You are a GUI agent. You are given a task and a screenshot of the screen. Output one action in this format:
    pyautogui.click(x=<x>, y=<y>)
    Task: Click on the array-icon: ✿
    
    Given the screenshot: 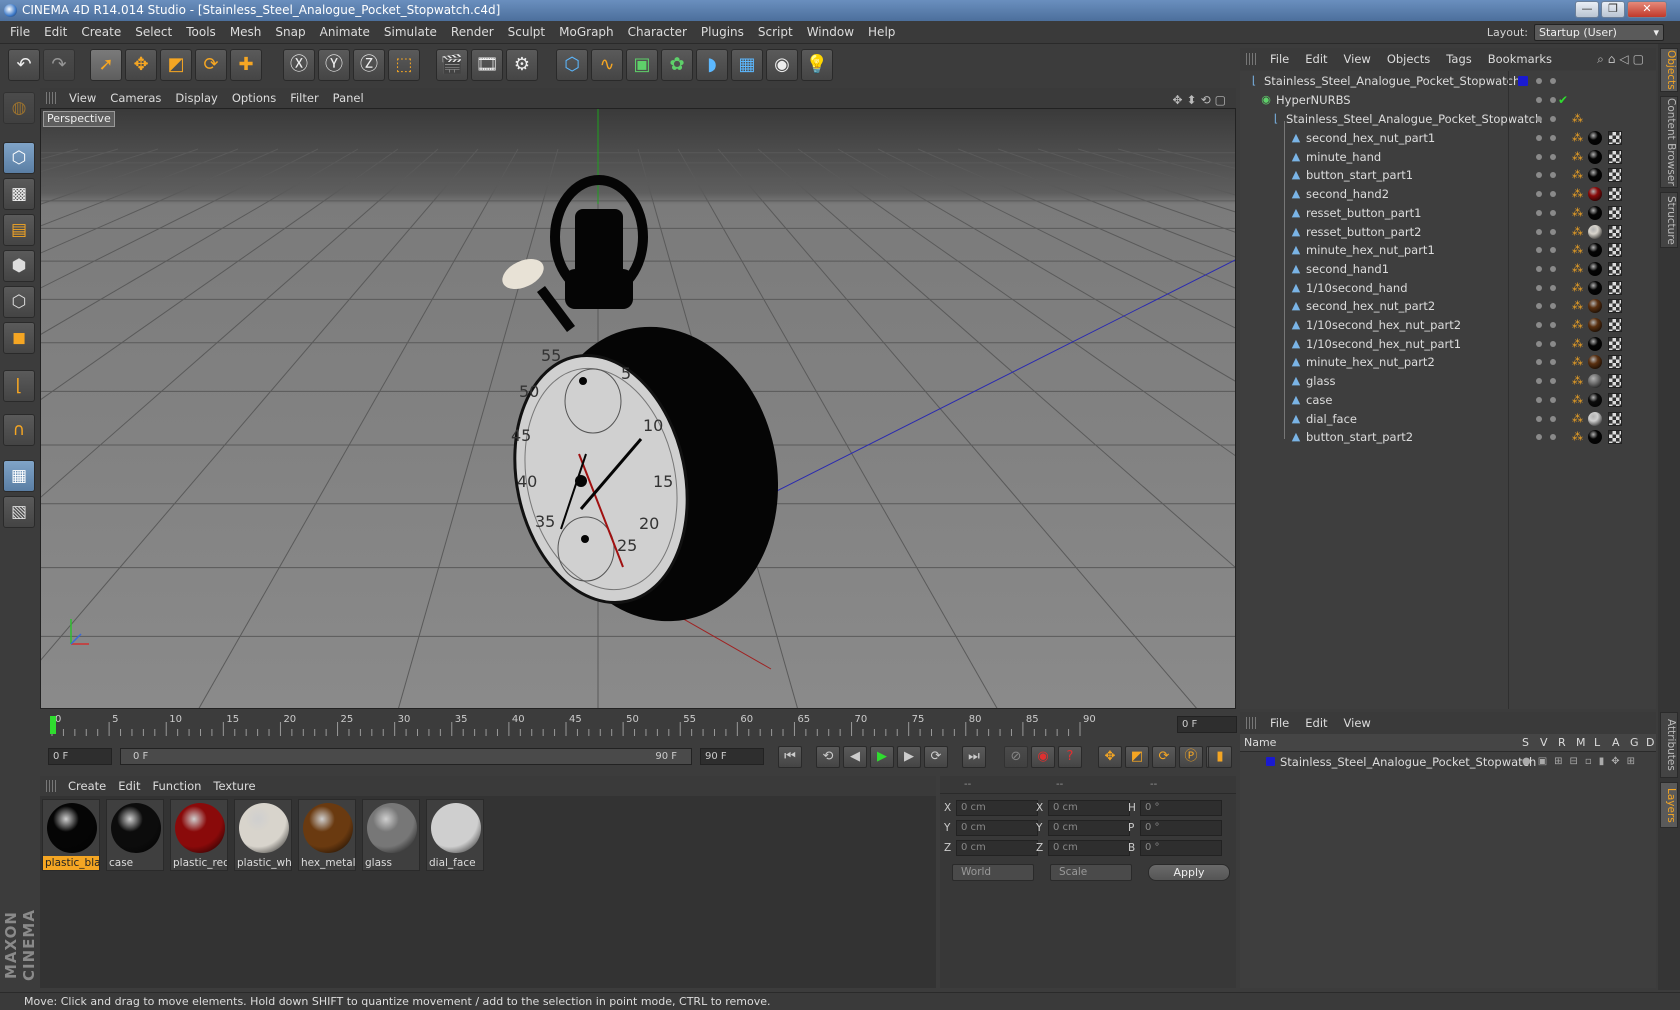 What is the action you would take?
    pyautogui.click(x=677, y=65)
    